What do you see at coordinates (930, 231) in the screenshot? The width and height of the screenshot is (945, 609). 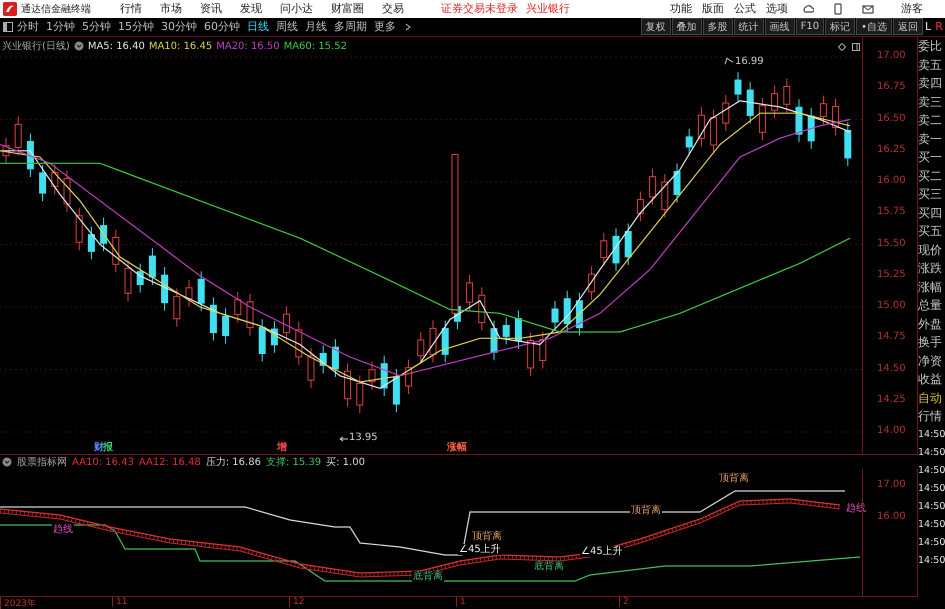 I see `quote-label: 买五` at bounding box center [930, 231].